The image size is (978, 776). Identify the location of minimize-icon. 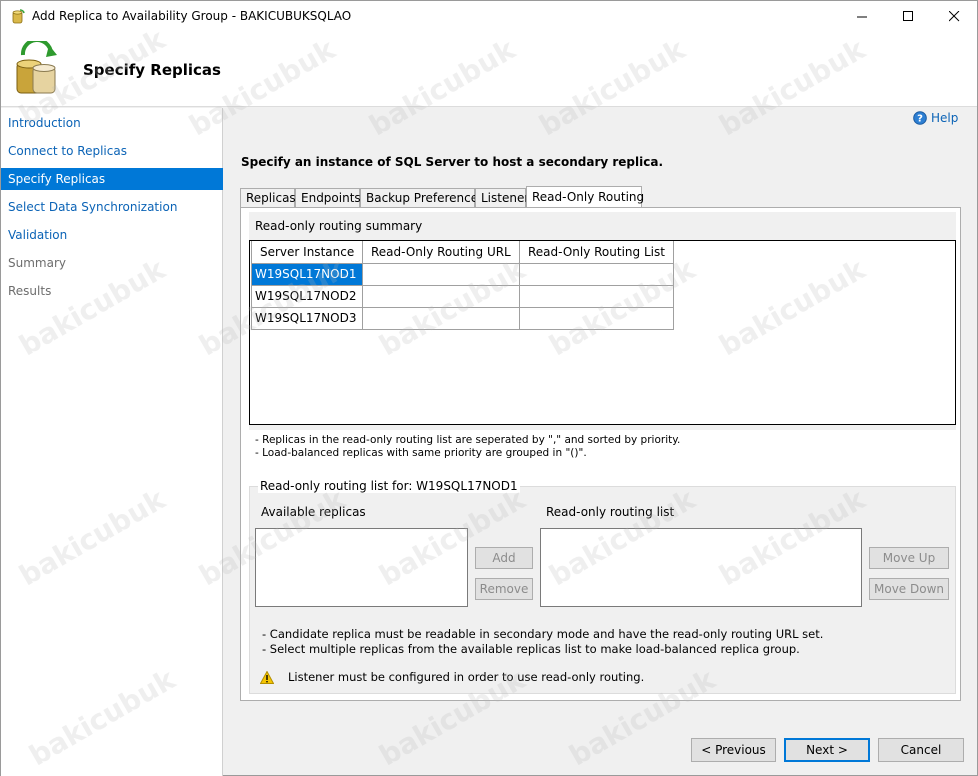
(861, 16).